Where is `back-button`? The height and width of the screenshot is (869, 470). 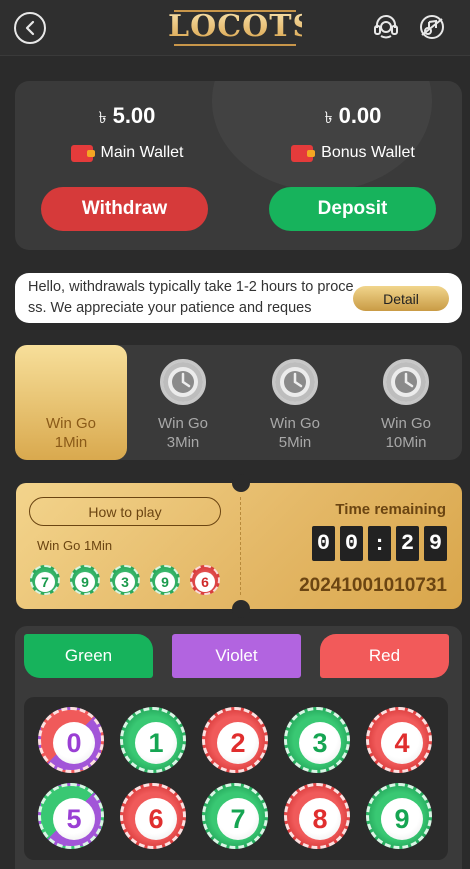 back-button is located at coordinates (30, 28).